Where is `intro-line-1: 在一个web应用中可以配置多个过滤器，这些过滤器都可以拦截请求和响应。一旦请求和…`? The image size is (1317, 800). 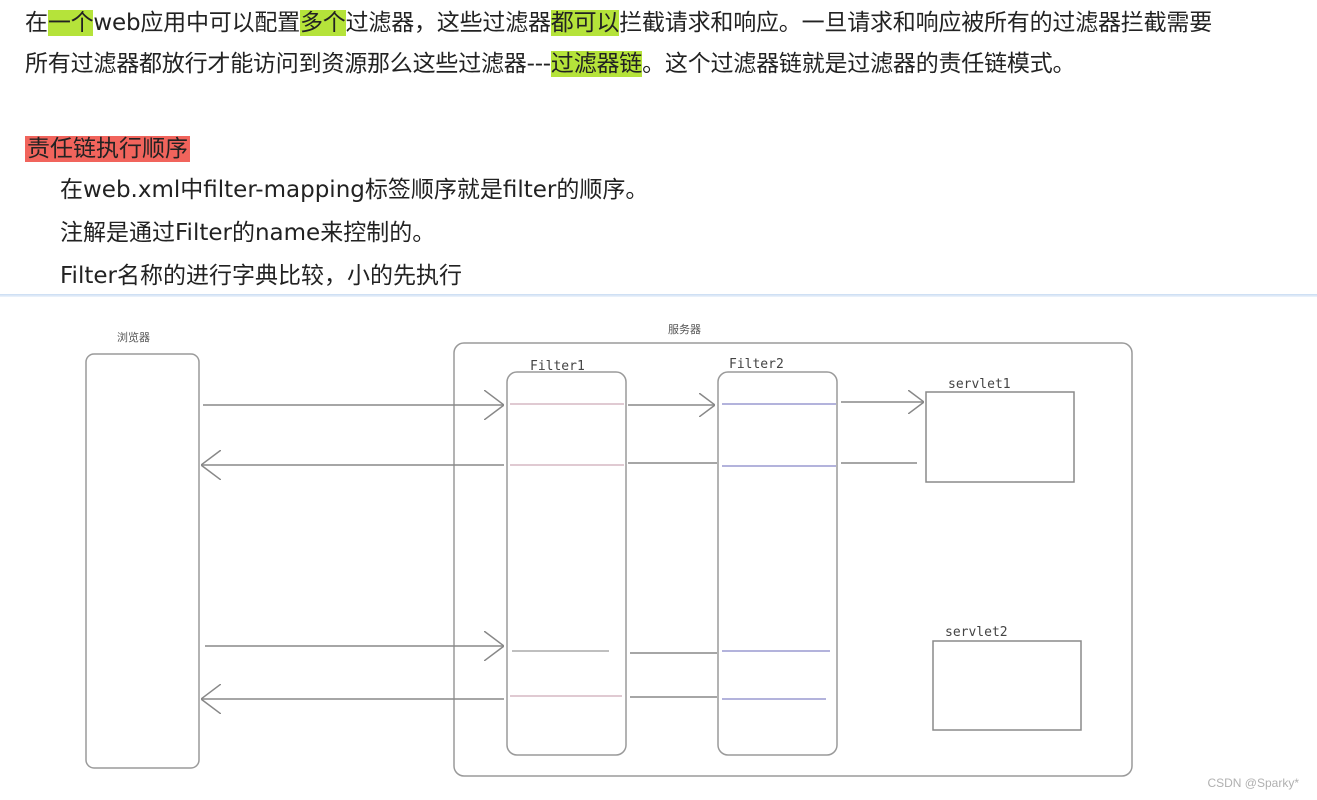
intro-line-1: 在一个web应用中可以配置多个过滤器，这些过滤器都可以拦截请求和响应。一旦请求和… is located at coordinates (618, 23).